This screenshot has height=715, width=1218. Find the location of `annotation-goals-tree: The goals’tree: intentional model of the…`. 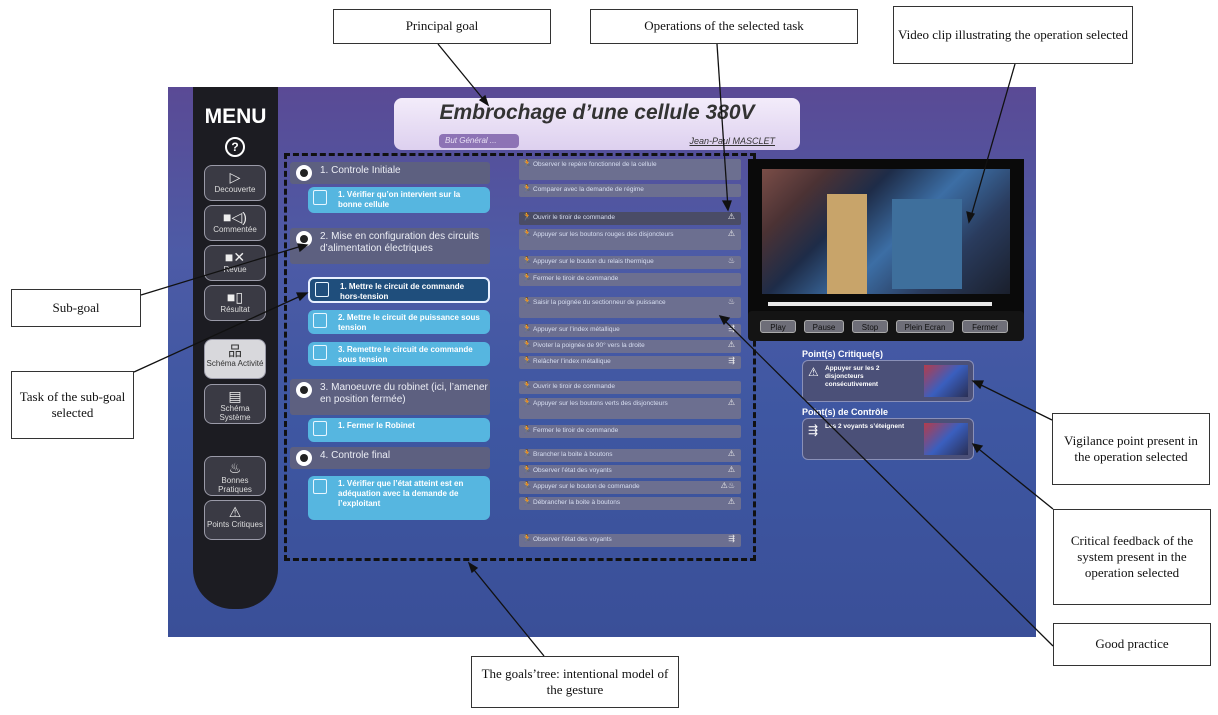

annotation-goals-tree: The goals’tree: intentional model of the… is located at coordinates (575, 682).